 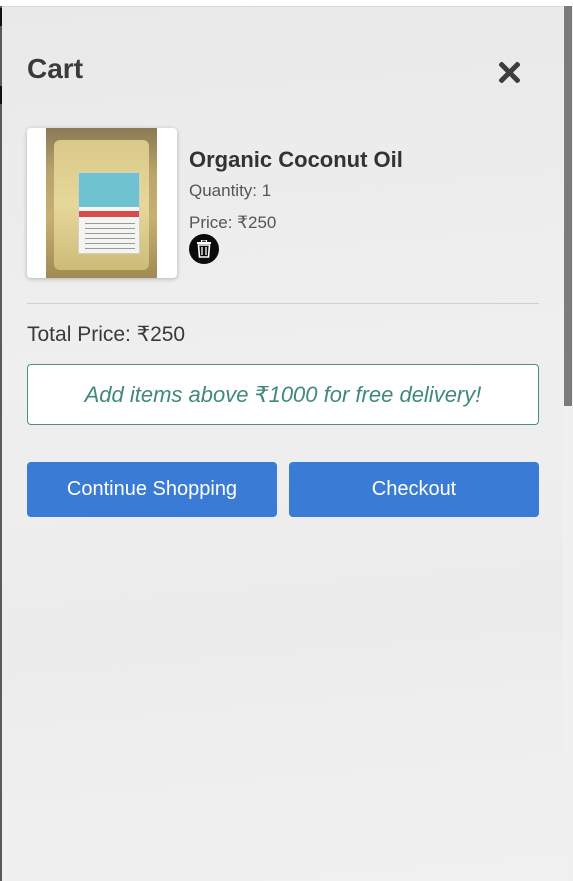 I want to click on product-price: Price: ₹250, so click(x=233, y=222).